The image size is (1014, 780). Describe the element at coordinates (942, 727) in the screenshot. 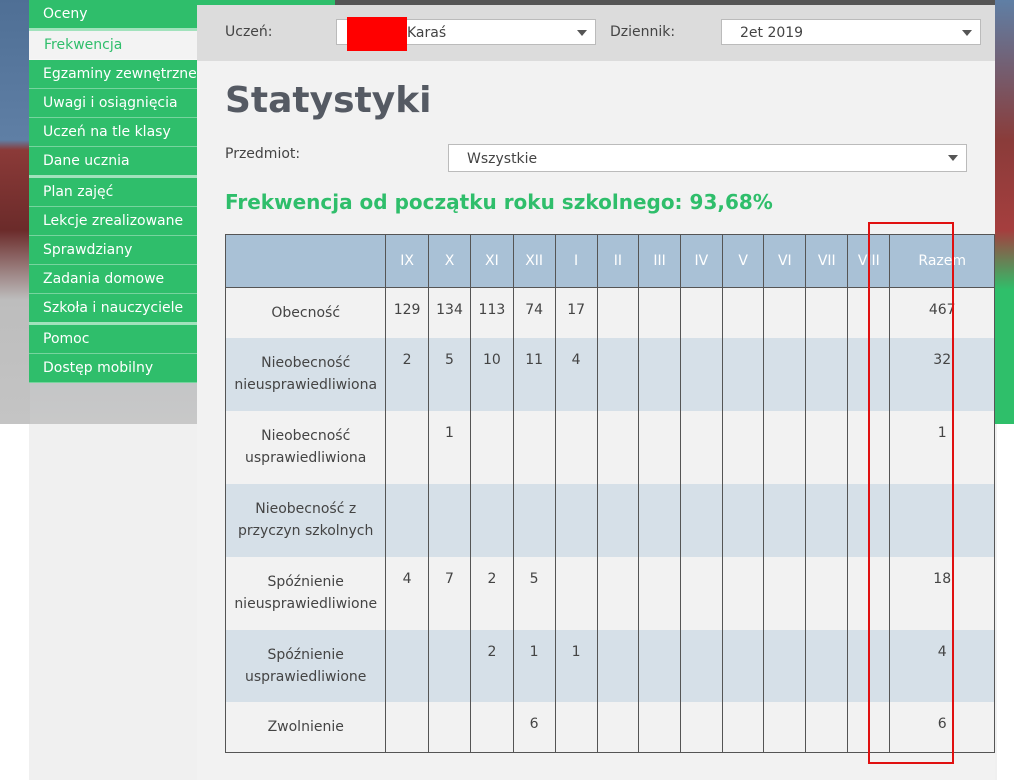

I see `razem-cell: 6` at that location.